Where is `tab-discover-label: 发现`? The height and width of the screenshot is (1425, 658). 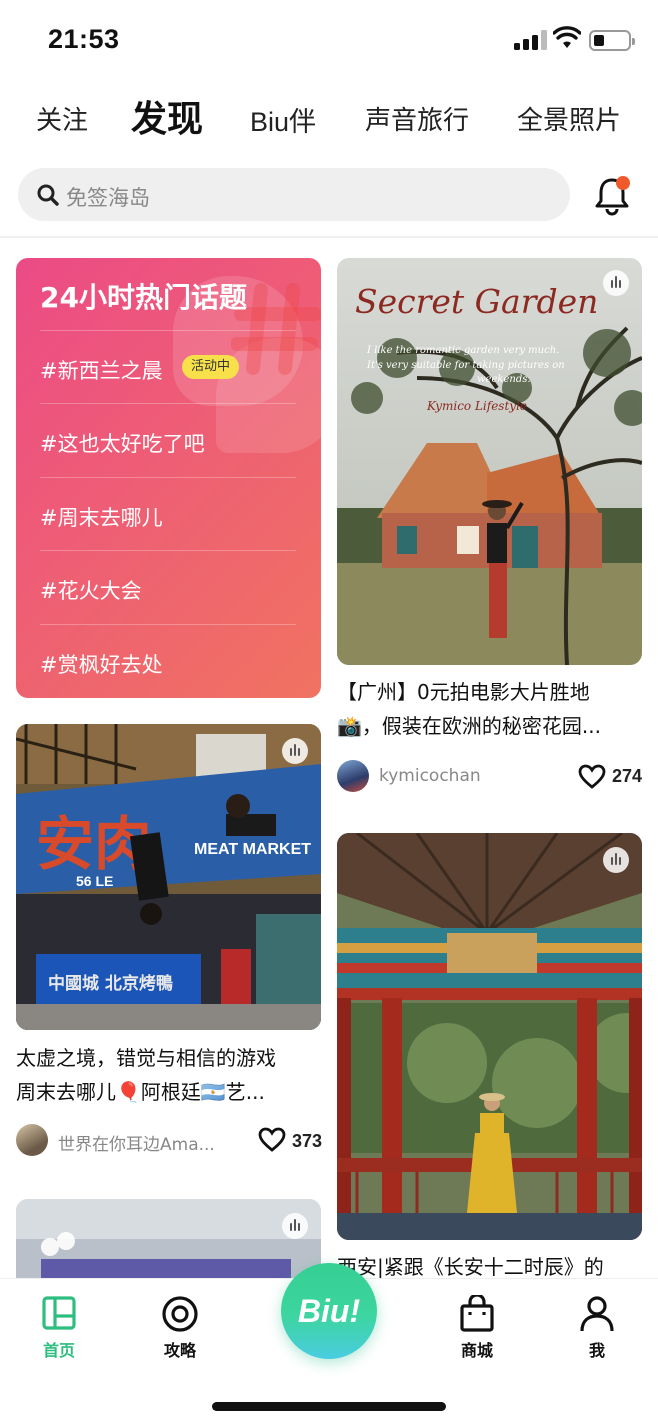
tab-discover-label: 发现 is located at coordinates (167, 119).